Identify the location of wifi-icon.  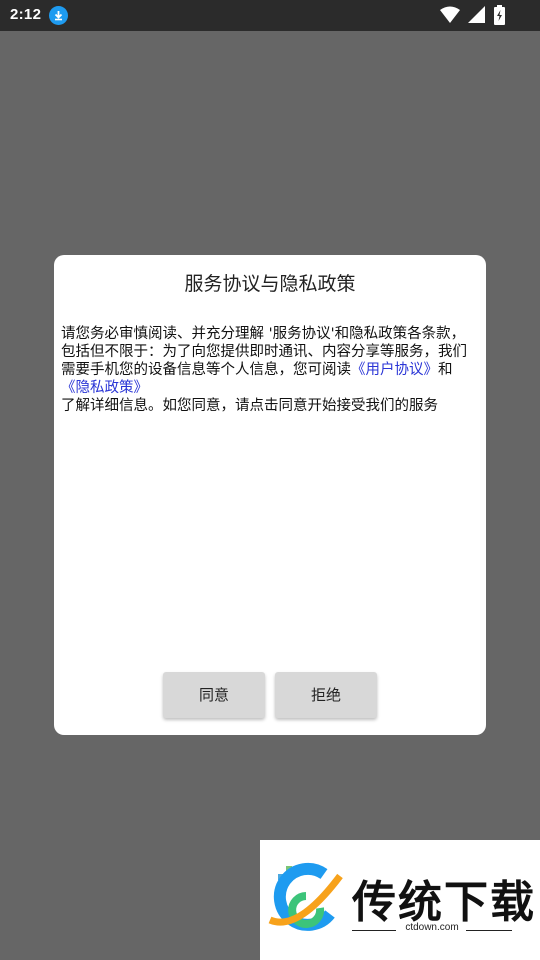
(450, 16).